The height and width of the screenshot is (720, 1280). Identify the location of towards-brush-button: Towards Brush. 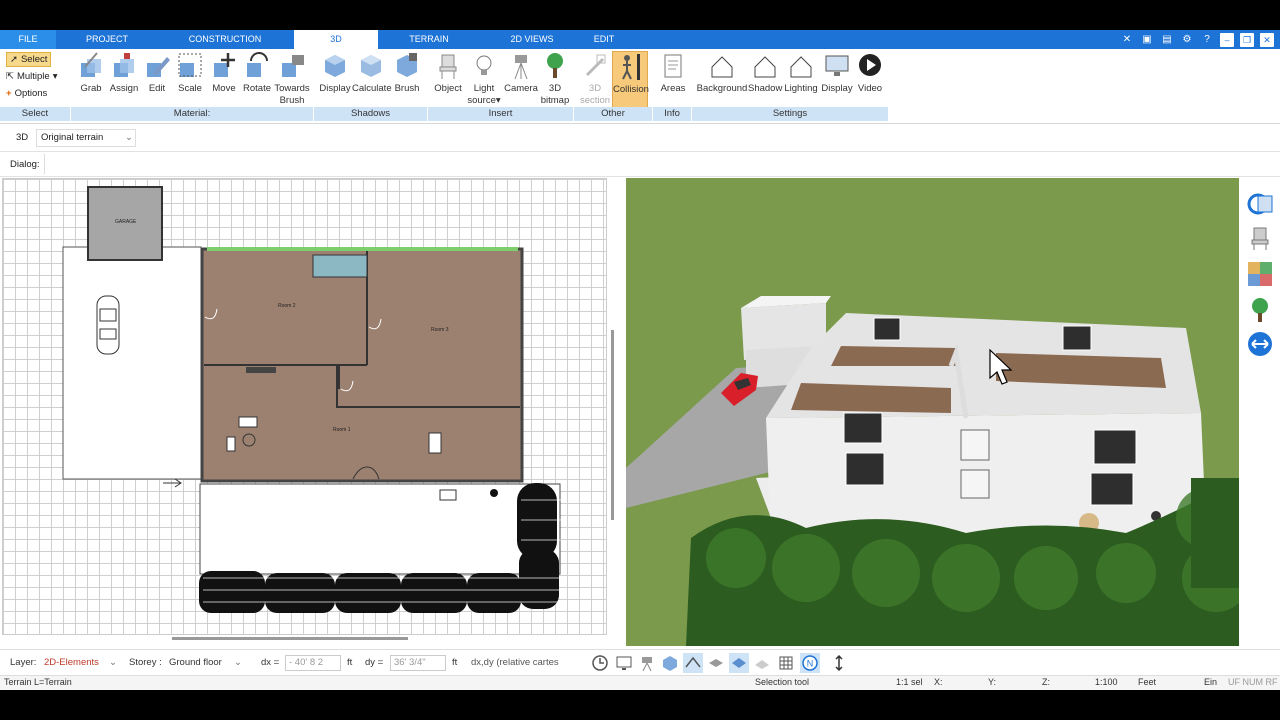
(292, 80).